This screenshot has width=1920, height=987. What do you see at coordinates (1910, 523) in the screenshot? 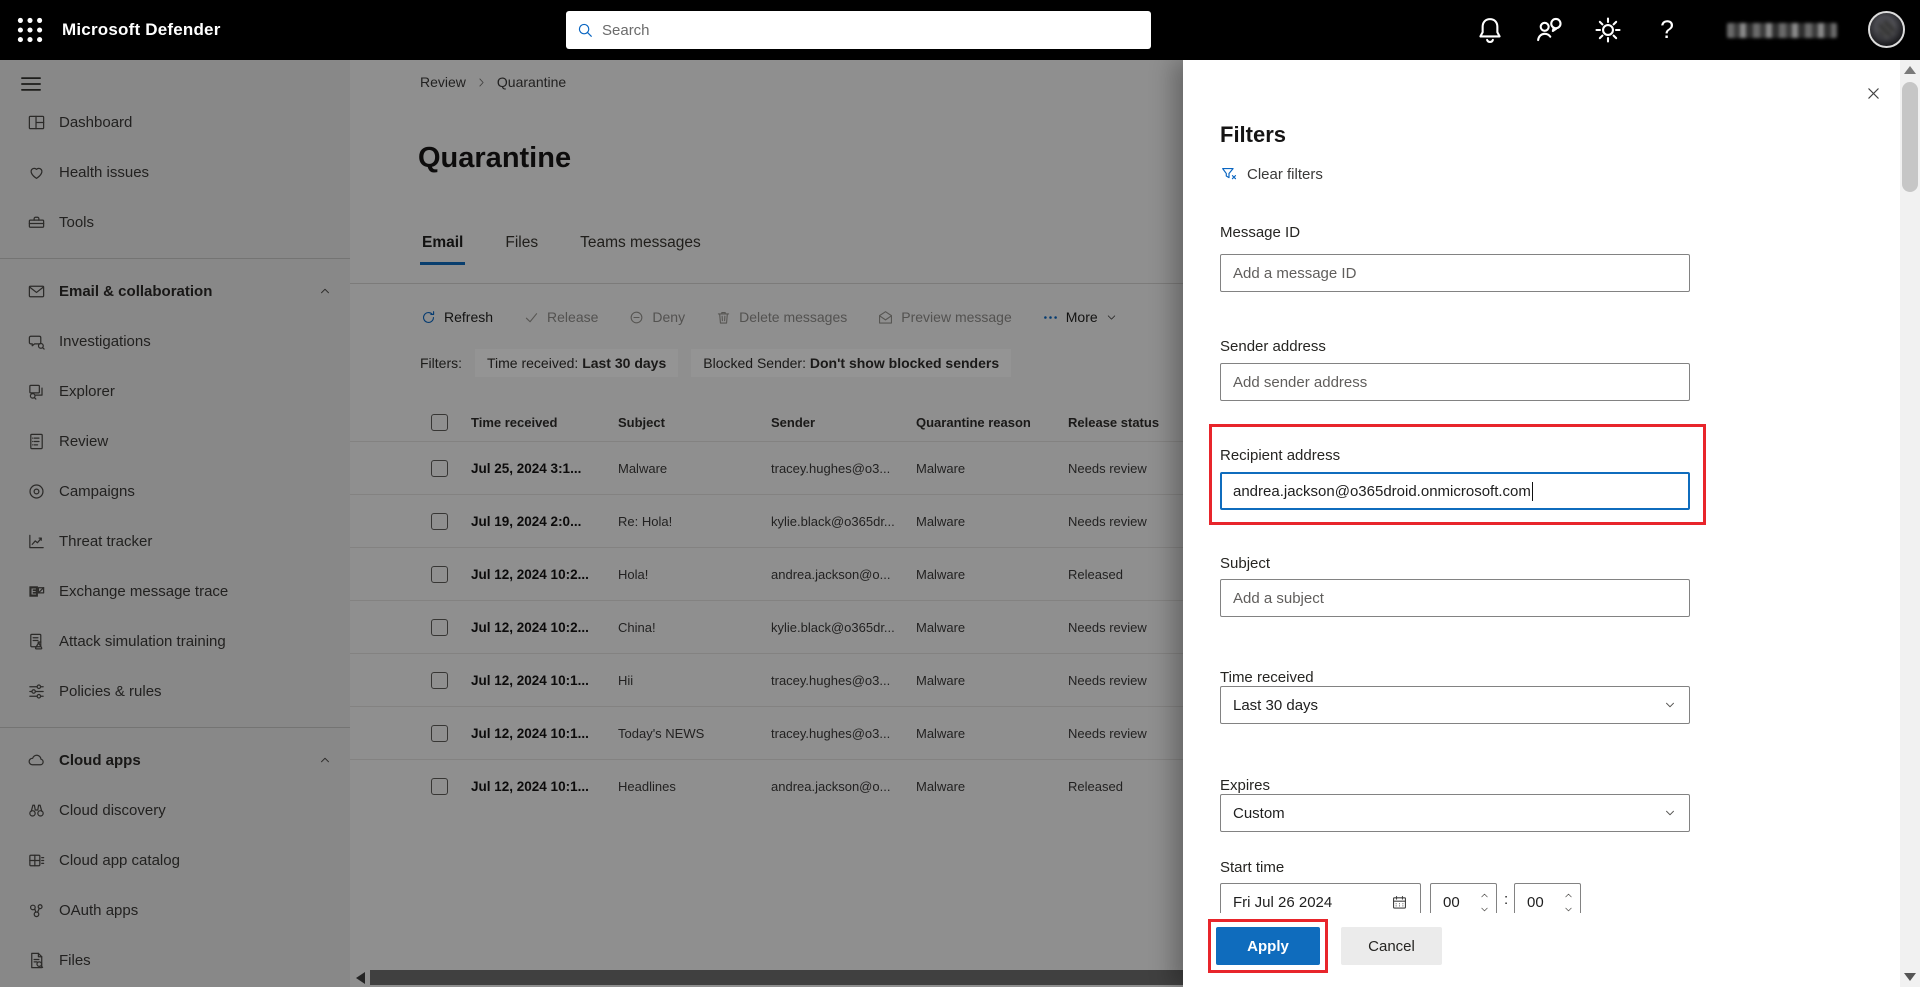
I see `vertical-scrollbar` at bounding box center [1910, 523].